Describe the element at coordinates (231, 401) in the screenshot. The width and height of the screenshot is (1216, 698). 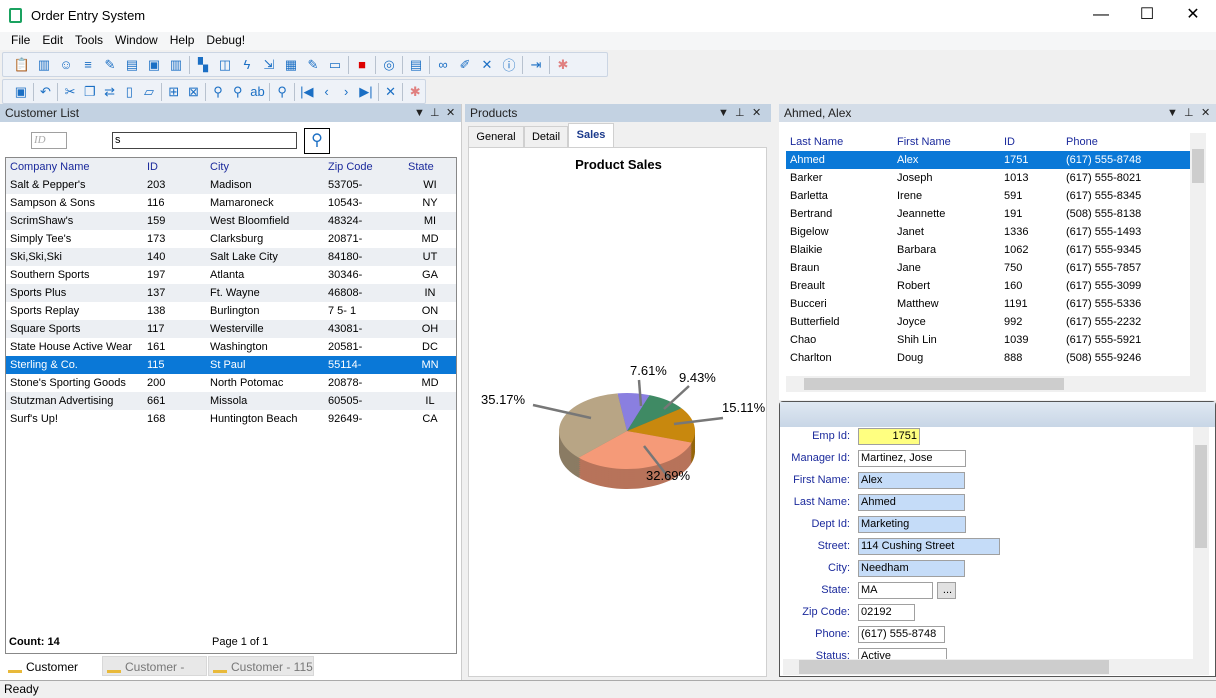
I see `table-row: Stutzman Advertising 661 Missola 60505- IL` at that location.